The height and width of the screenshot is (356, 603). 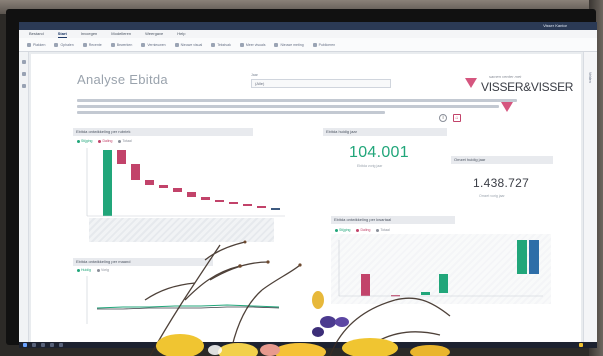 What do you see at coordinates (24, 86) in the screenshot?
I see `model-view-icon` at bounding box center [24, 86].